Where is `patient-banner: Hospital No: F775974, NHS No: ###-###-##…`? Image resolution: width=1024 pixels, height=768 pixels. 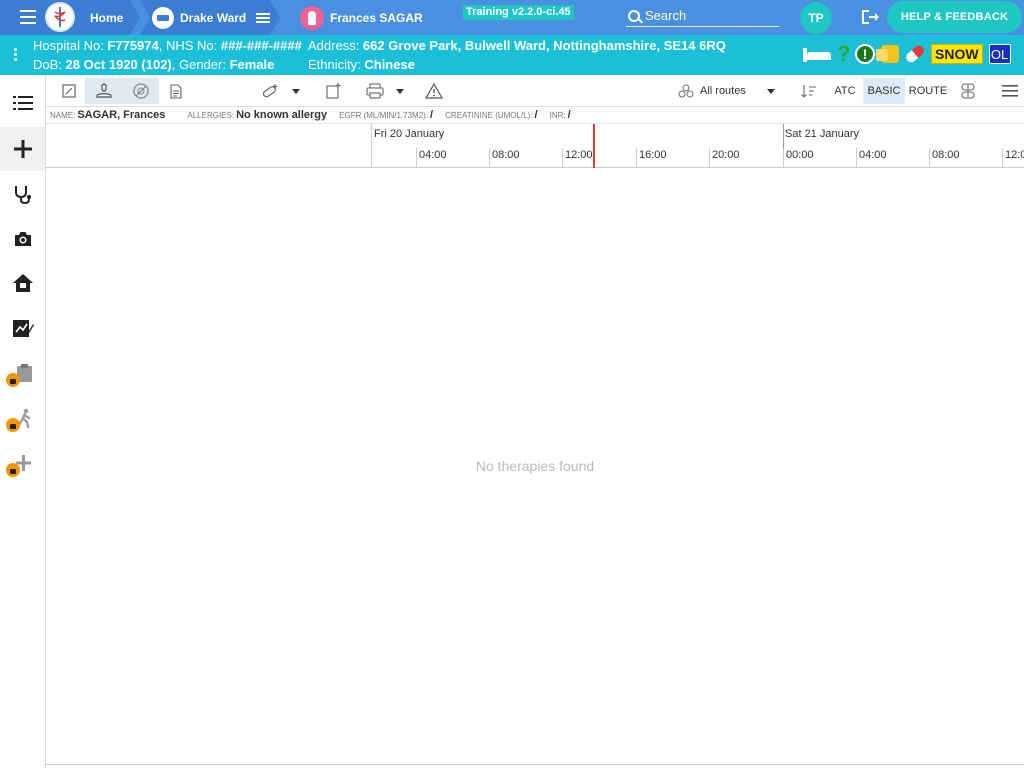 patient-banner: Hospital No: F775974, NHS No: ###-###-##… is located at coordinates (512, 55).